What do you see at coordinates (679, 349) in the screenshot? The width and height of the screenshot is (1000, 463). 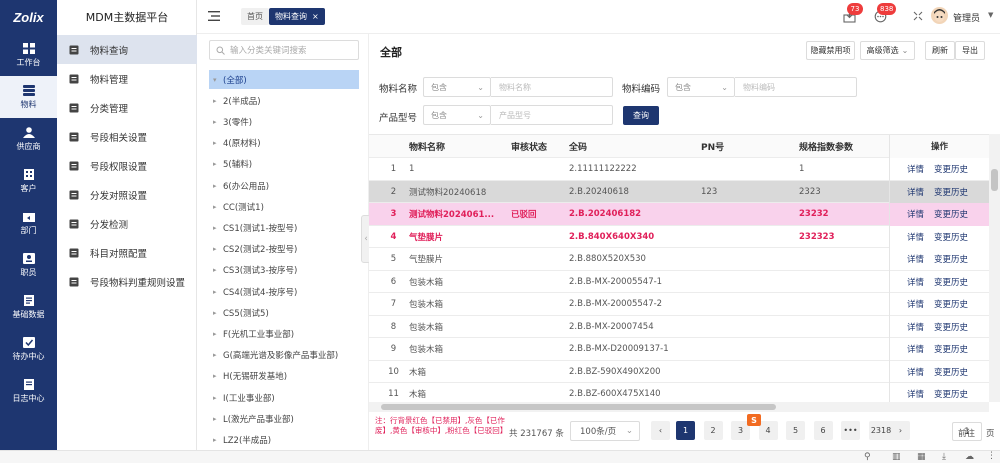 I see `table-row: 9 包装木箱 2.B.B-MX-D20009137-1 详情 变更历史` at bounding box center [679, 349].